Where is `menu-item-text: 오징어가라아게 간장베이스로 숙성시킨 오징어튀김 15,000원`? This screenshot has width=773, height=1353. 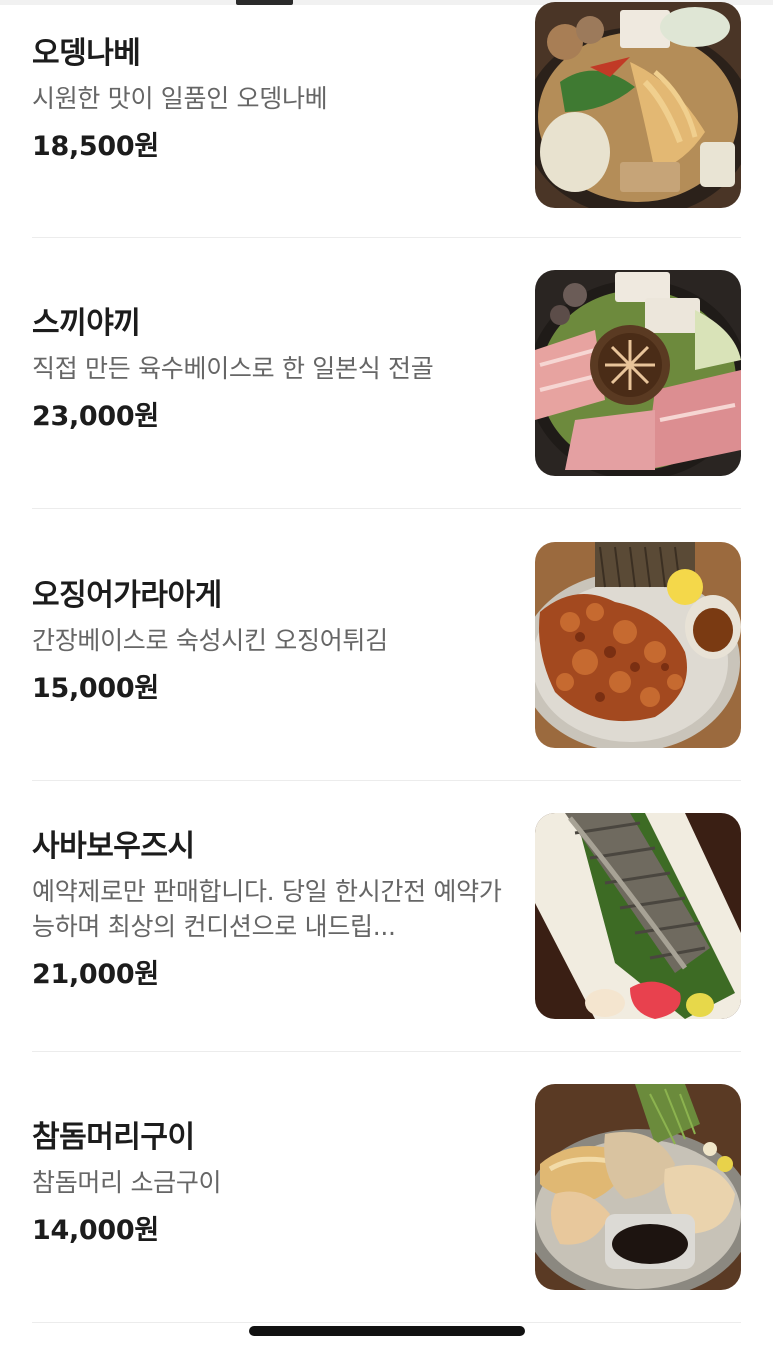
menu-item-text: 오징어가라아게 간장베이스로 숙성시킨 오징어튀김 15,000원 is located at coordinates (269, 640).